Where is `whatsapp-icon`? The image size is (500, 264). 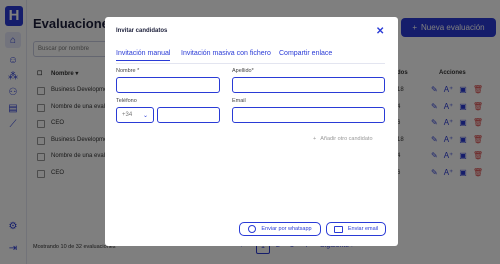
whatsapp-icon is located at coordinates (252, 229).